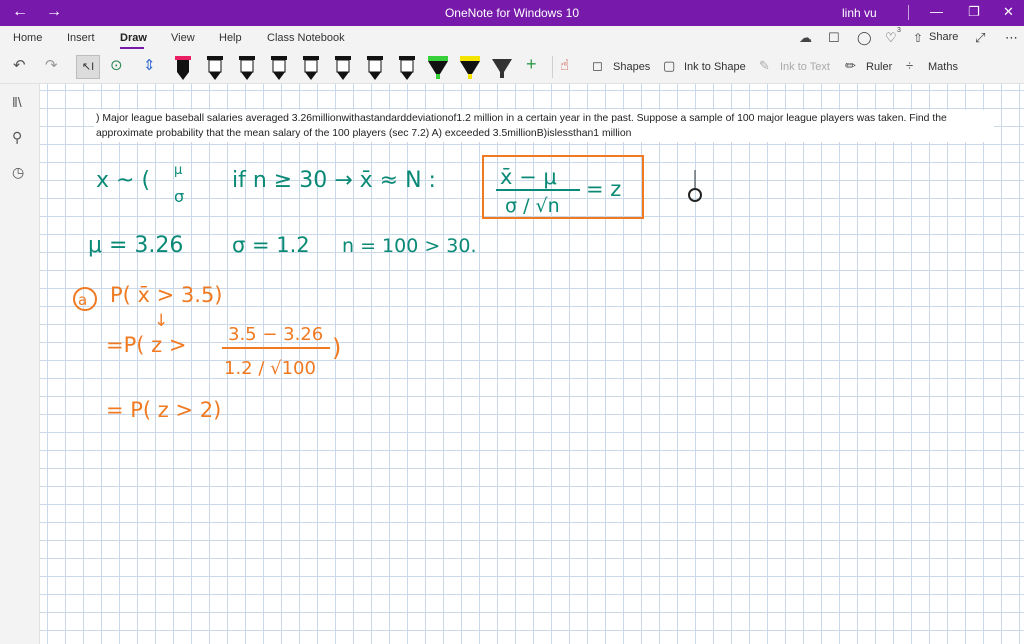 The image size is (1024, 644). I want to click on highlighter-green, so click(438, 68).